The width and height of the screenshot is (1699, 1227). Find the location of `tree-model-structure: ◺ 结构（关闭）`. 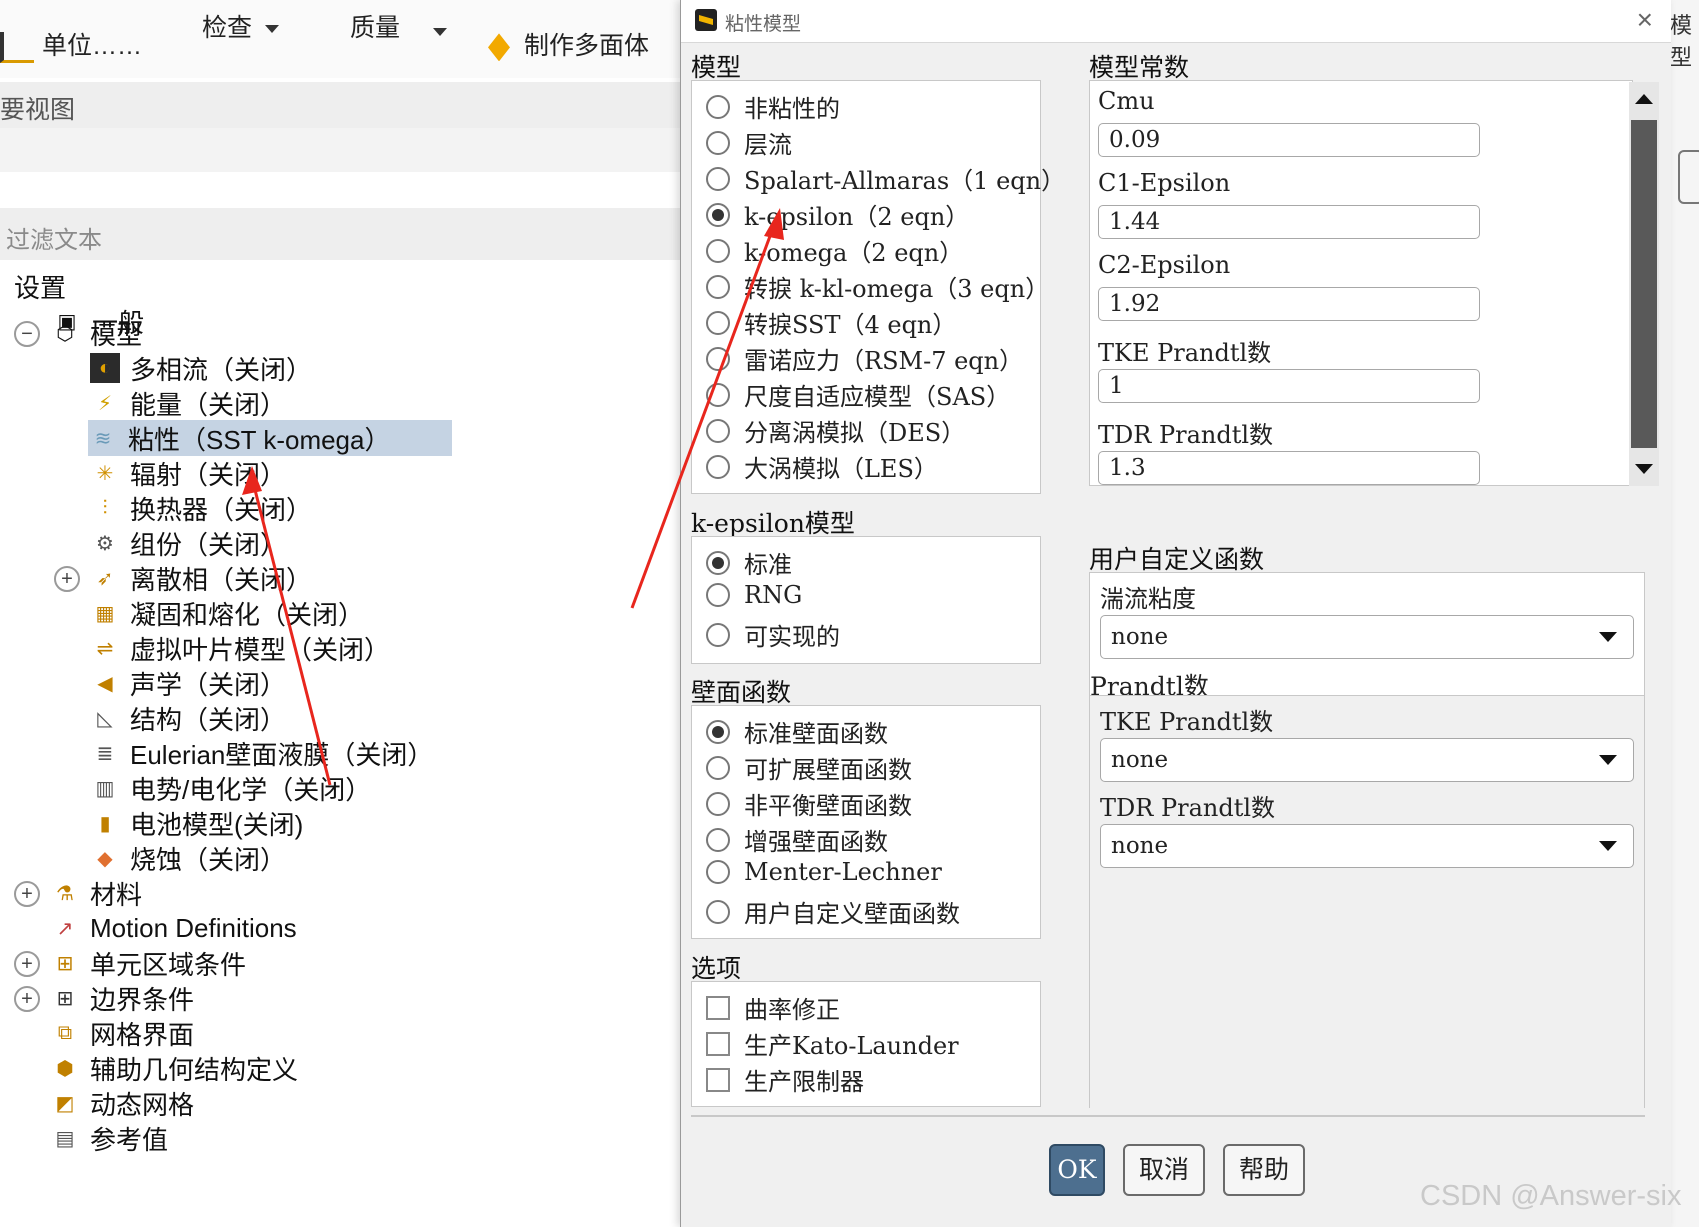

tree-model-structure: ◺ 结构（关闭） is located at coordinates (188, 718).